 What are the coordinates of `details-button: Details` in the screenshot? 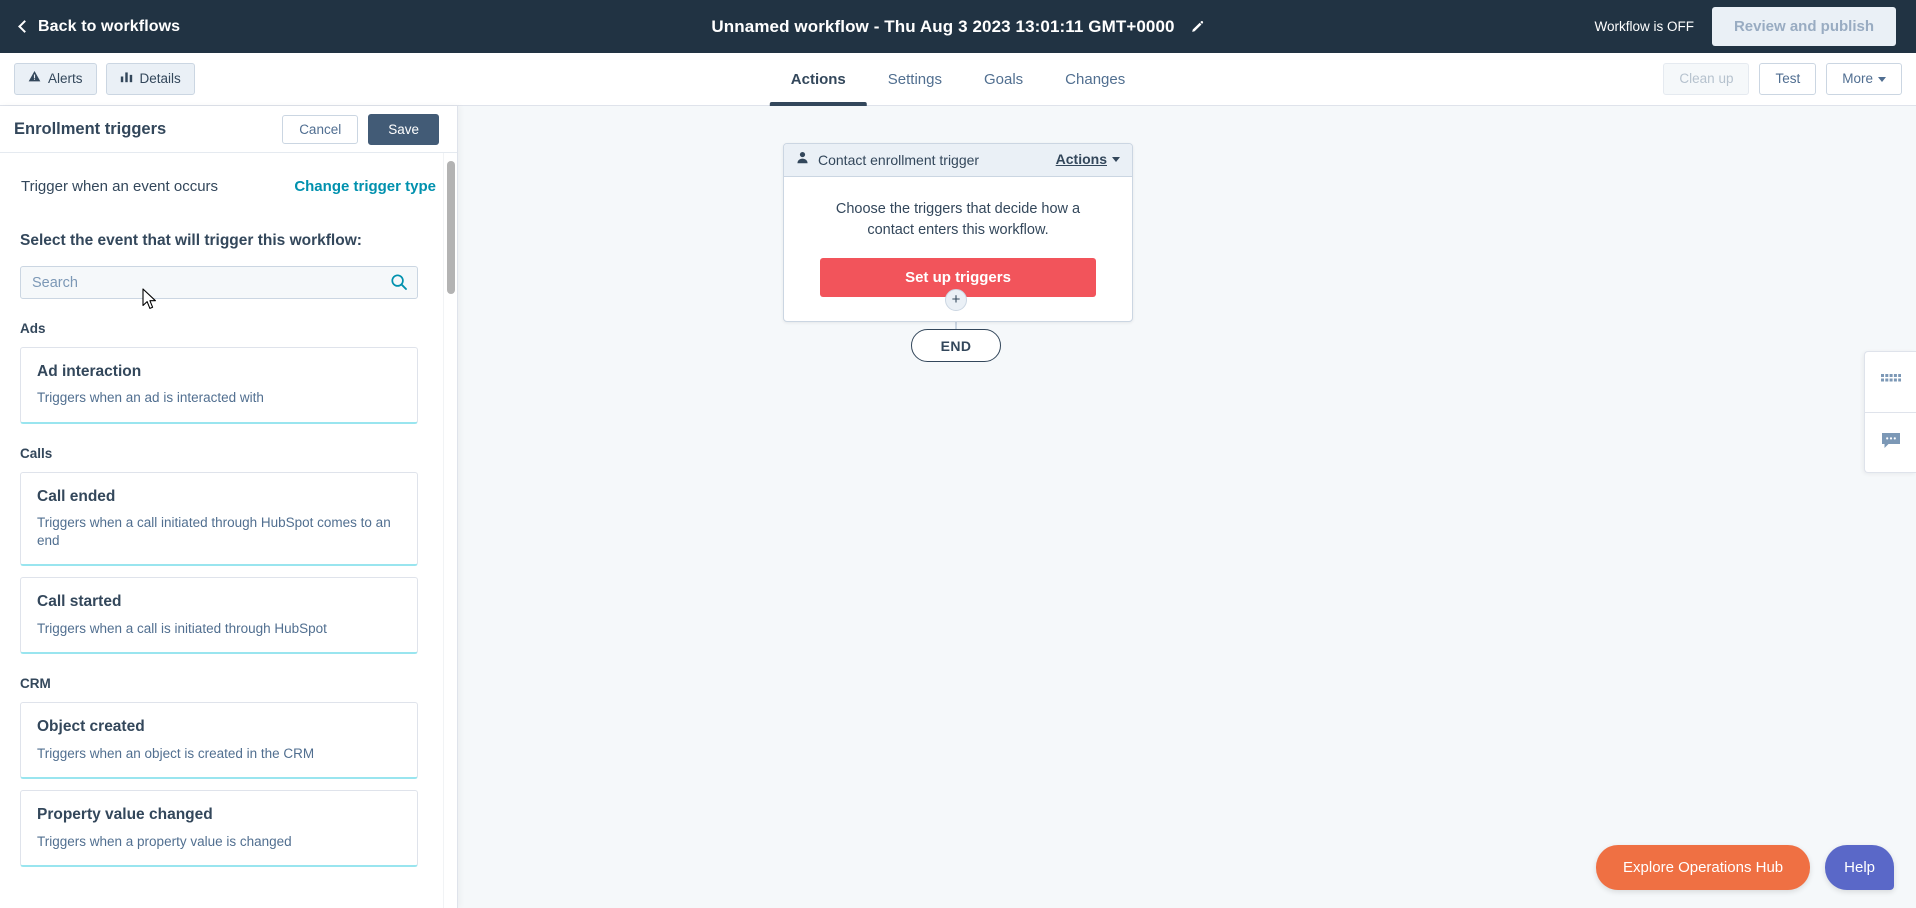 It's located at (150, 79).